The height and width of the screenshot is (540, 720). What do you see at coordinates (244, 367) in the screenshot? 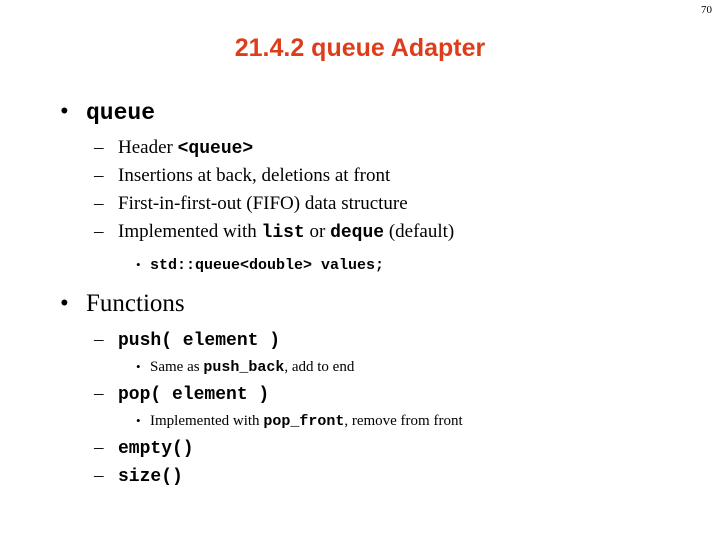
I see `push-note-code: push_back` at bounding box center [244, 367].